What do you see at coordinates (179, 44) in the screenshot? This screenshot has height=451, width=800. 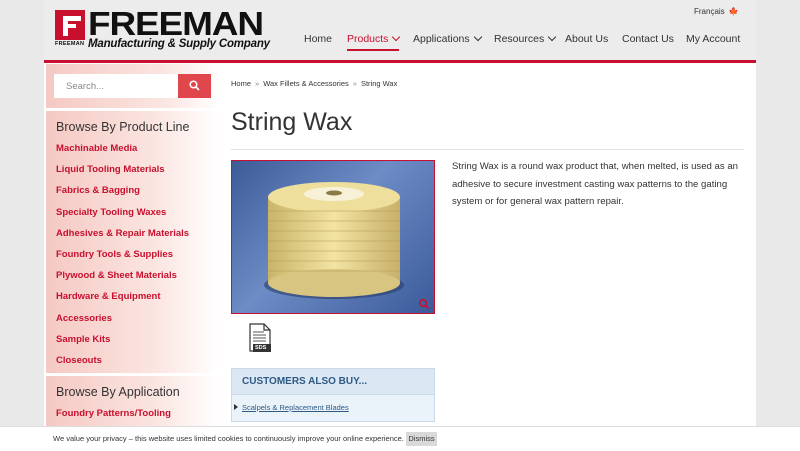 I see `logo-tagline: Manufacturing & Supply Company` at bounding box center [179, 44].